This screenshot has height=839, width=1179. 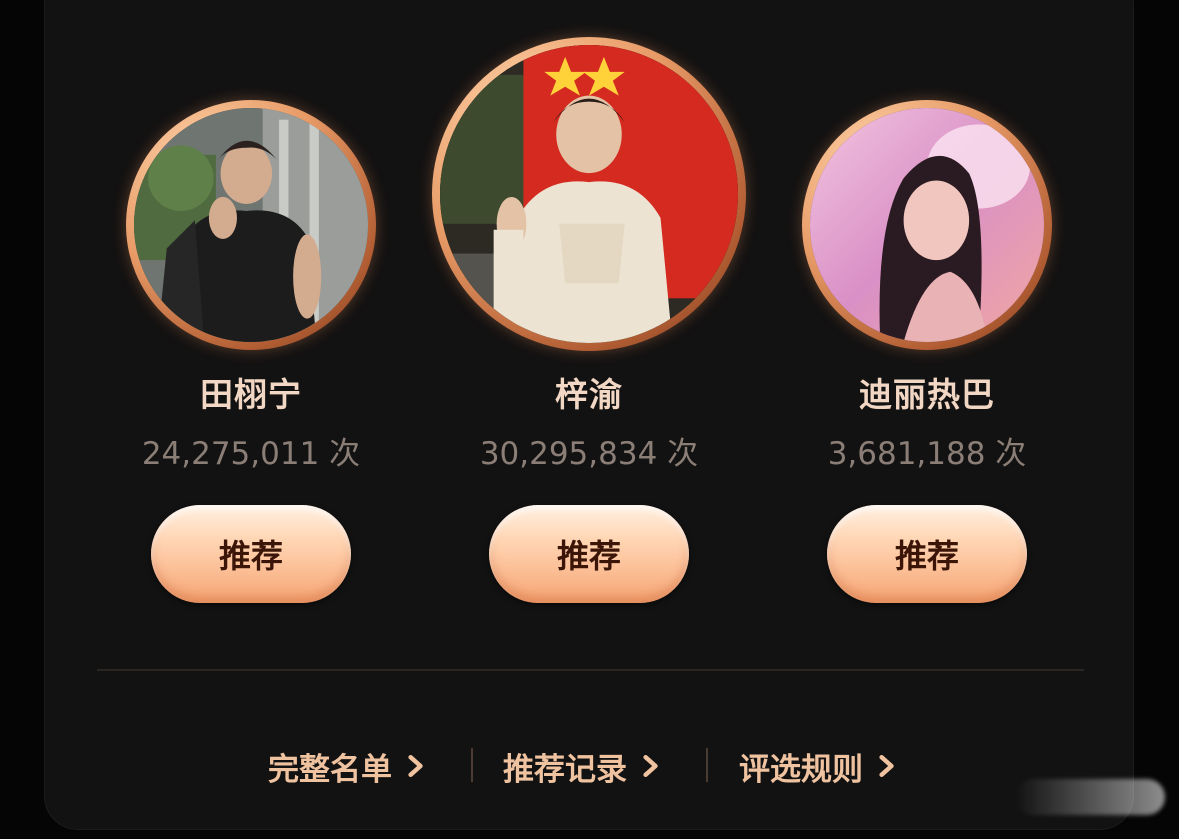 I want to click on recommend-button-3: 推荐, so click(x=927, y=554).